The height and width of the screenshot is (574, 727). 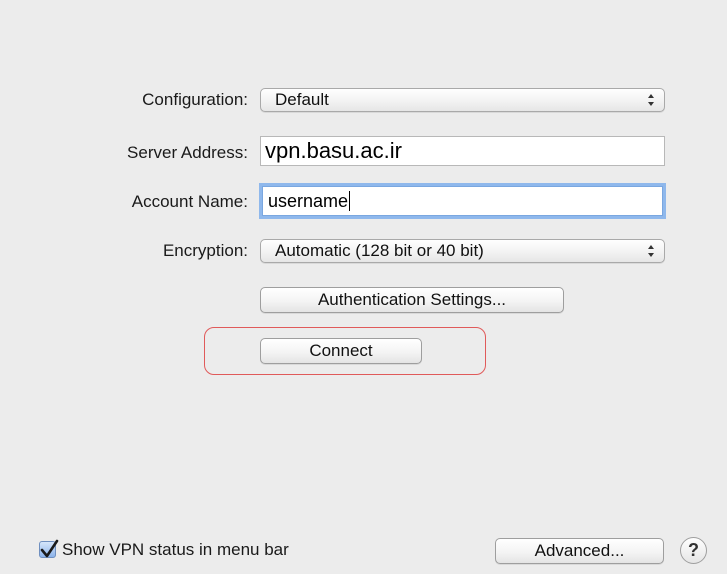 I want to click on encryption-value: Automatic (128 bit or 40 bit), so click(x=379, y=250).